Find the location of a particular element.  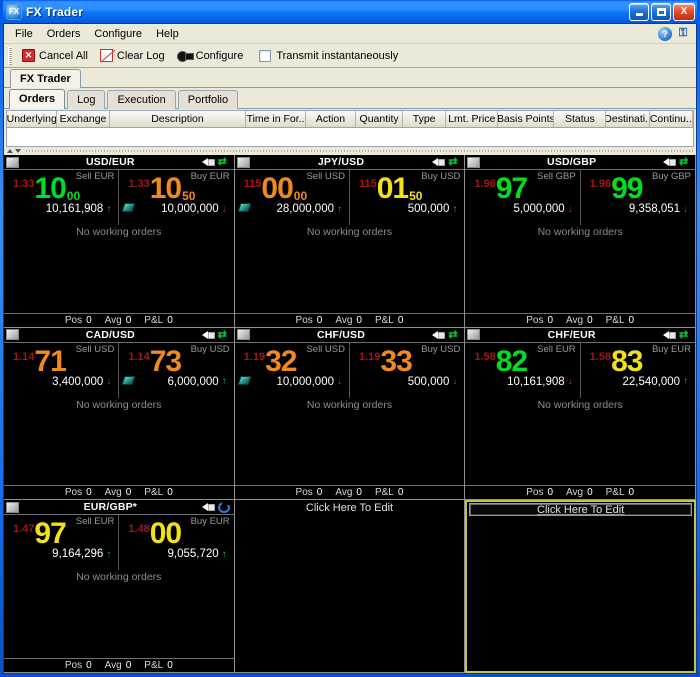

collapse-up-icon is located at coordinates (10, 151).